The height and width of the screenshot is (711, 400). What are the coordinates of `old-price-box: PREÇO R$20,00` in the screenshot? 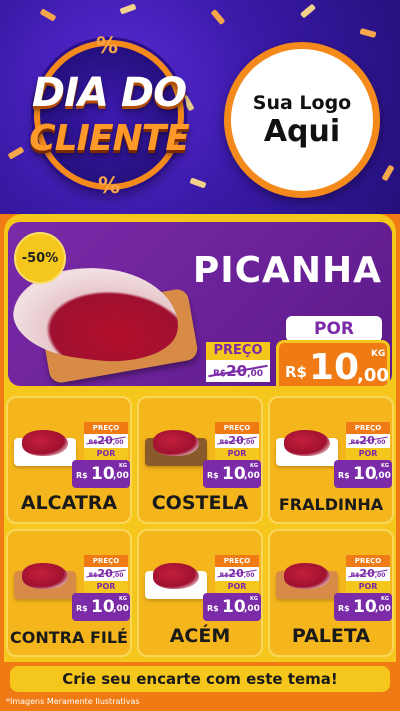 It's located at (241, 364).